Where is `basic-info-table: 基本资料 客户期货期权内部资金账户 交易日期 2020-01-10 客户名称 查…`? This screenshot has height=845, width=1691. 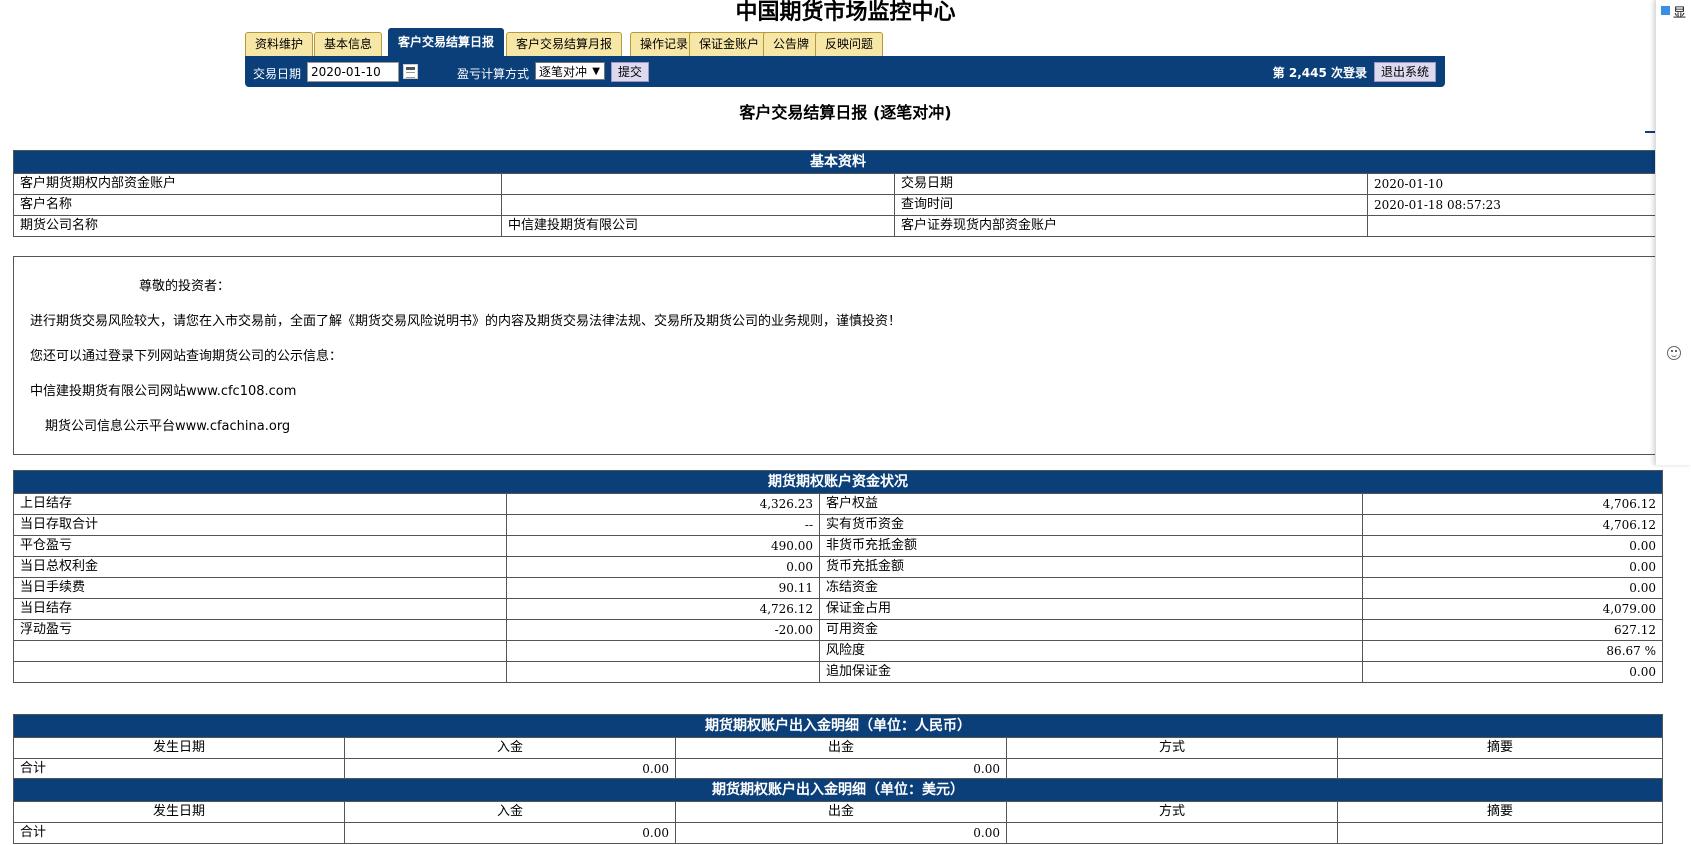 basic-info-table: 基本资料 客户期货期权内部资金账户 交易日期 2020-01-10 客户名称 查… is located at coordinates (838, 193).